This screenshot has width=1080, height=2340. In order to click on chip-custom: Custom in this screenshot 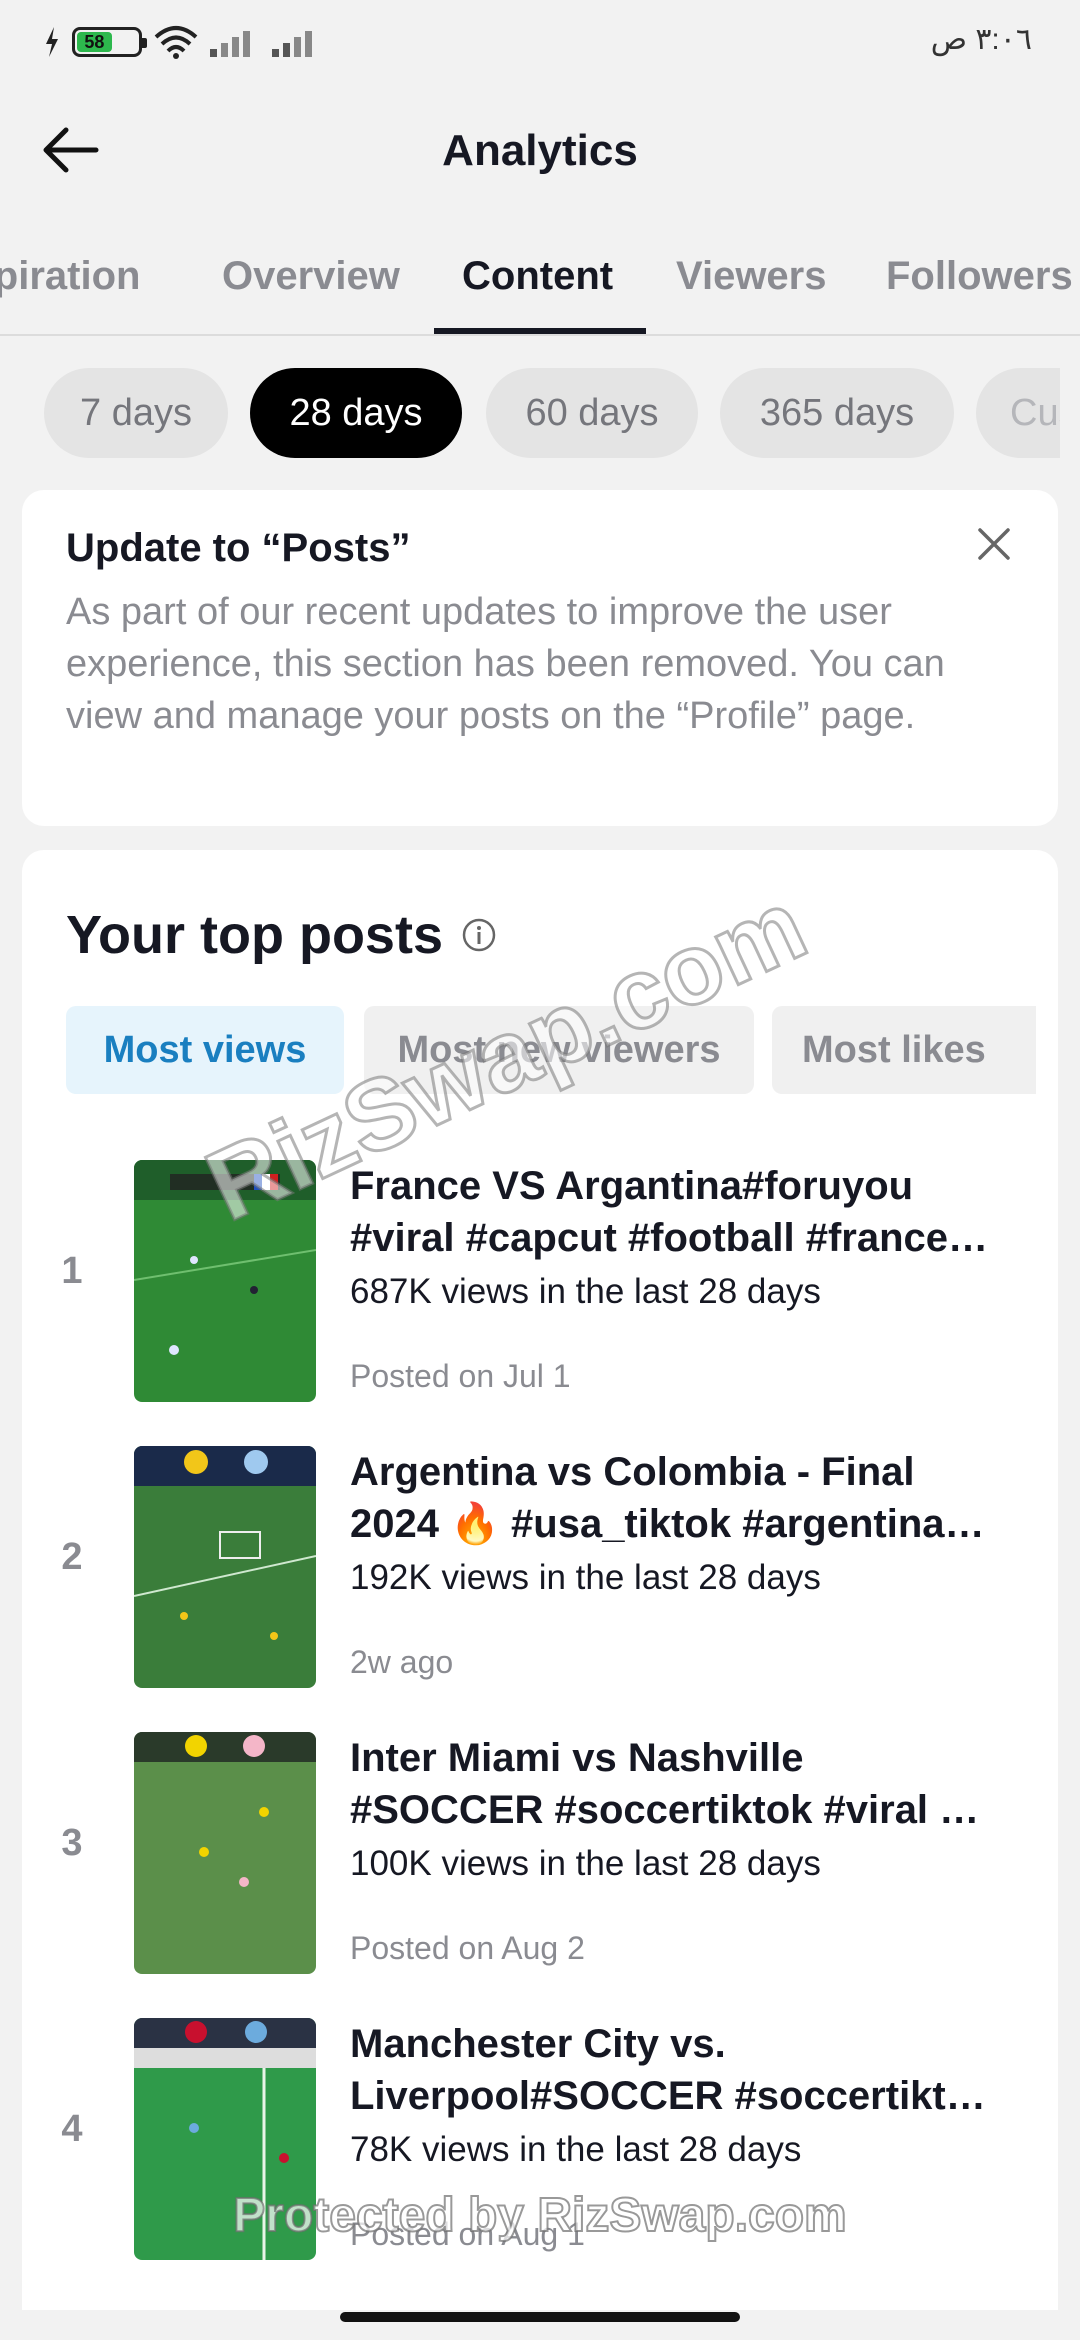, I will do `click(1018, 413)`.